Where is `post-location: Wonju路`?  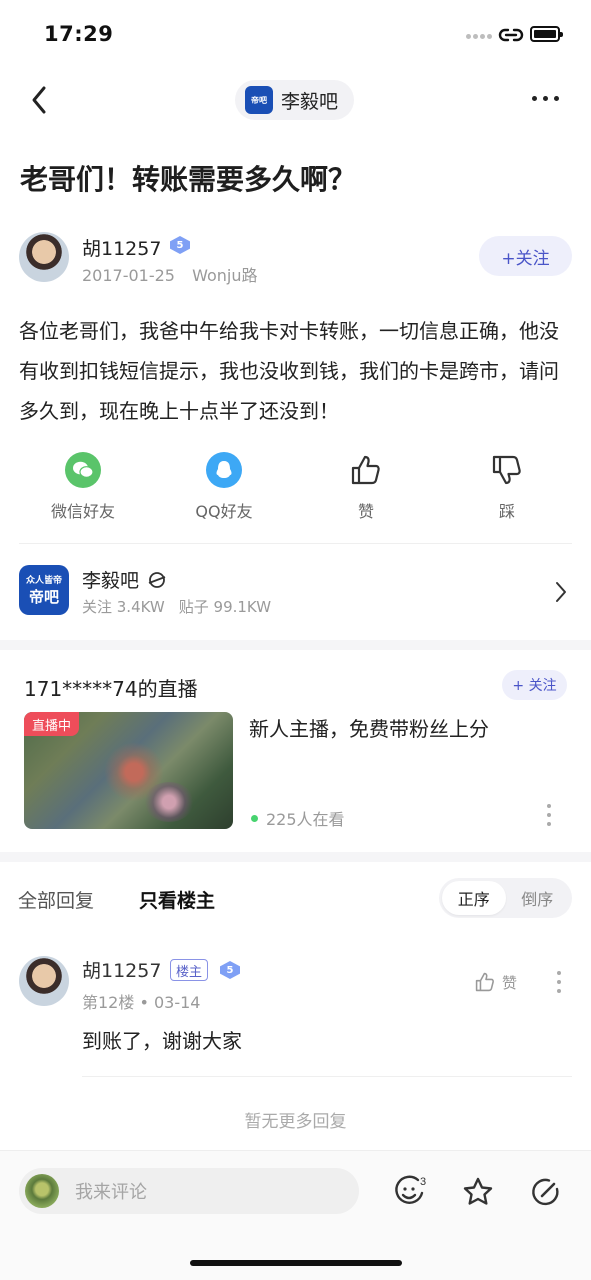 post-location: Wonju路 is located at coordinates (225, 275).